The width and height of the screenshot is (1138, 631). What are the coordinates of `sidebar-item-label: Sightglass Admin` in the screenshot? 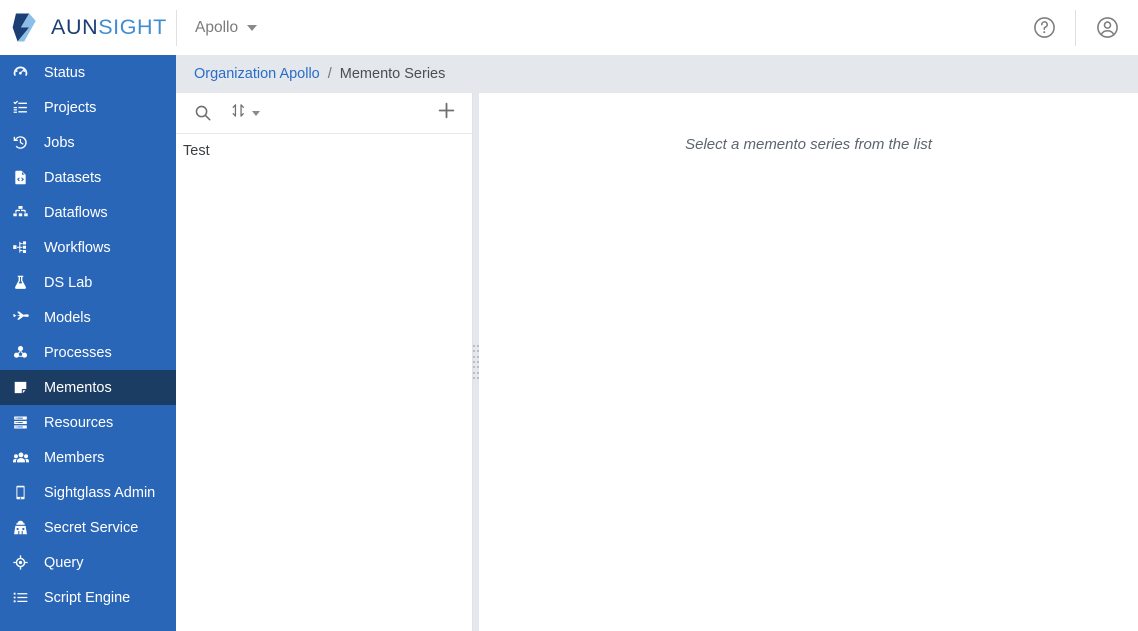 It's located at (100, 492).